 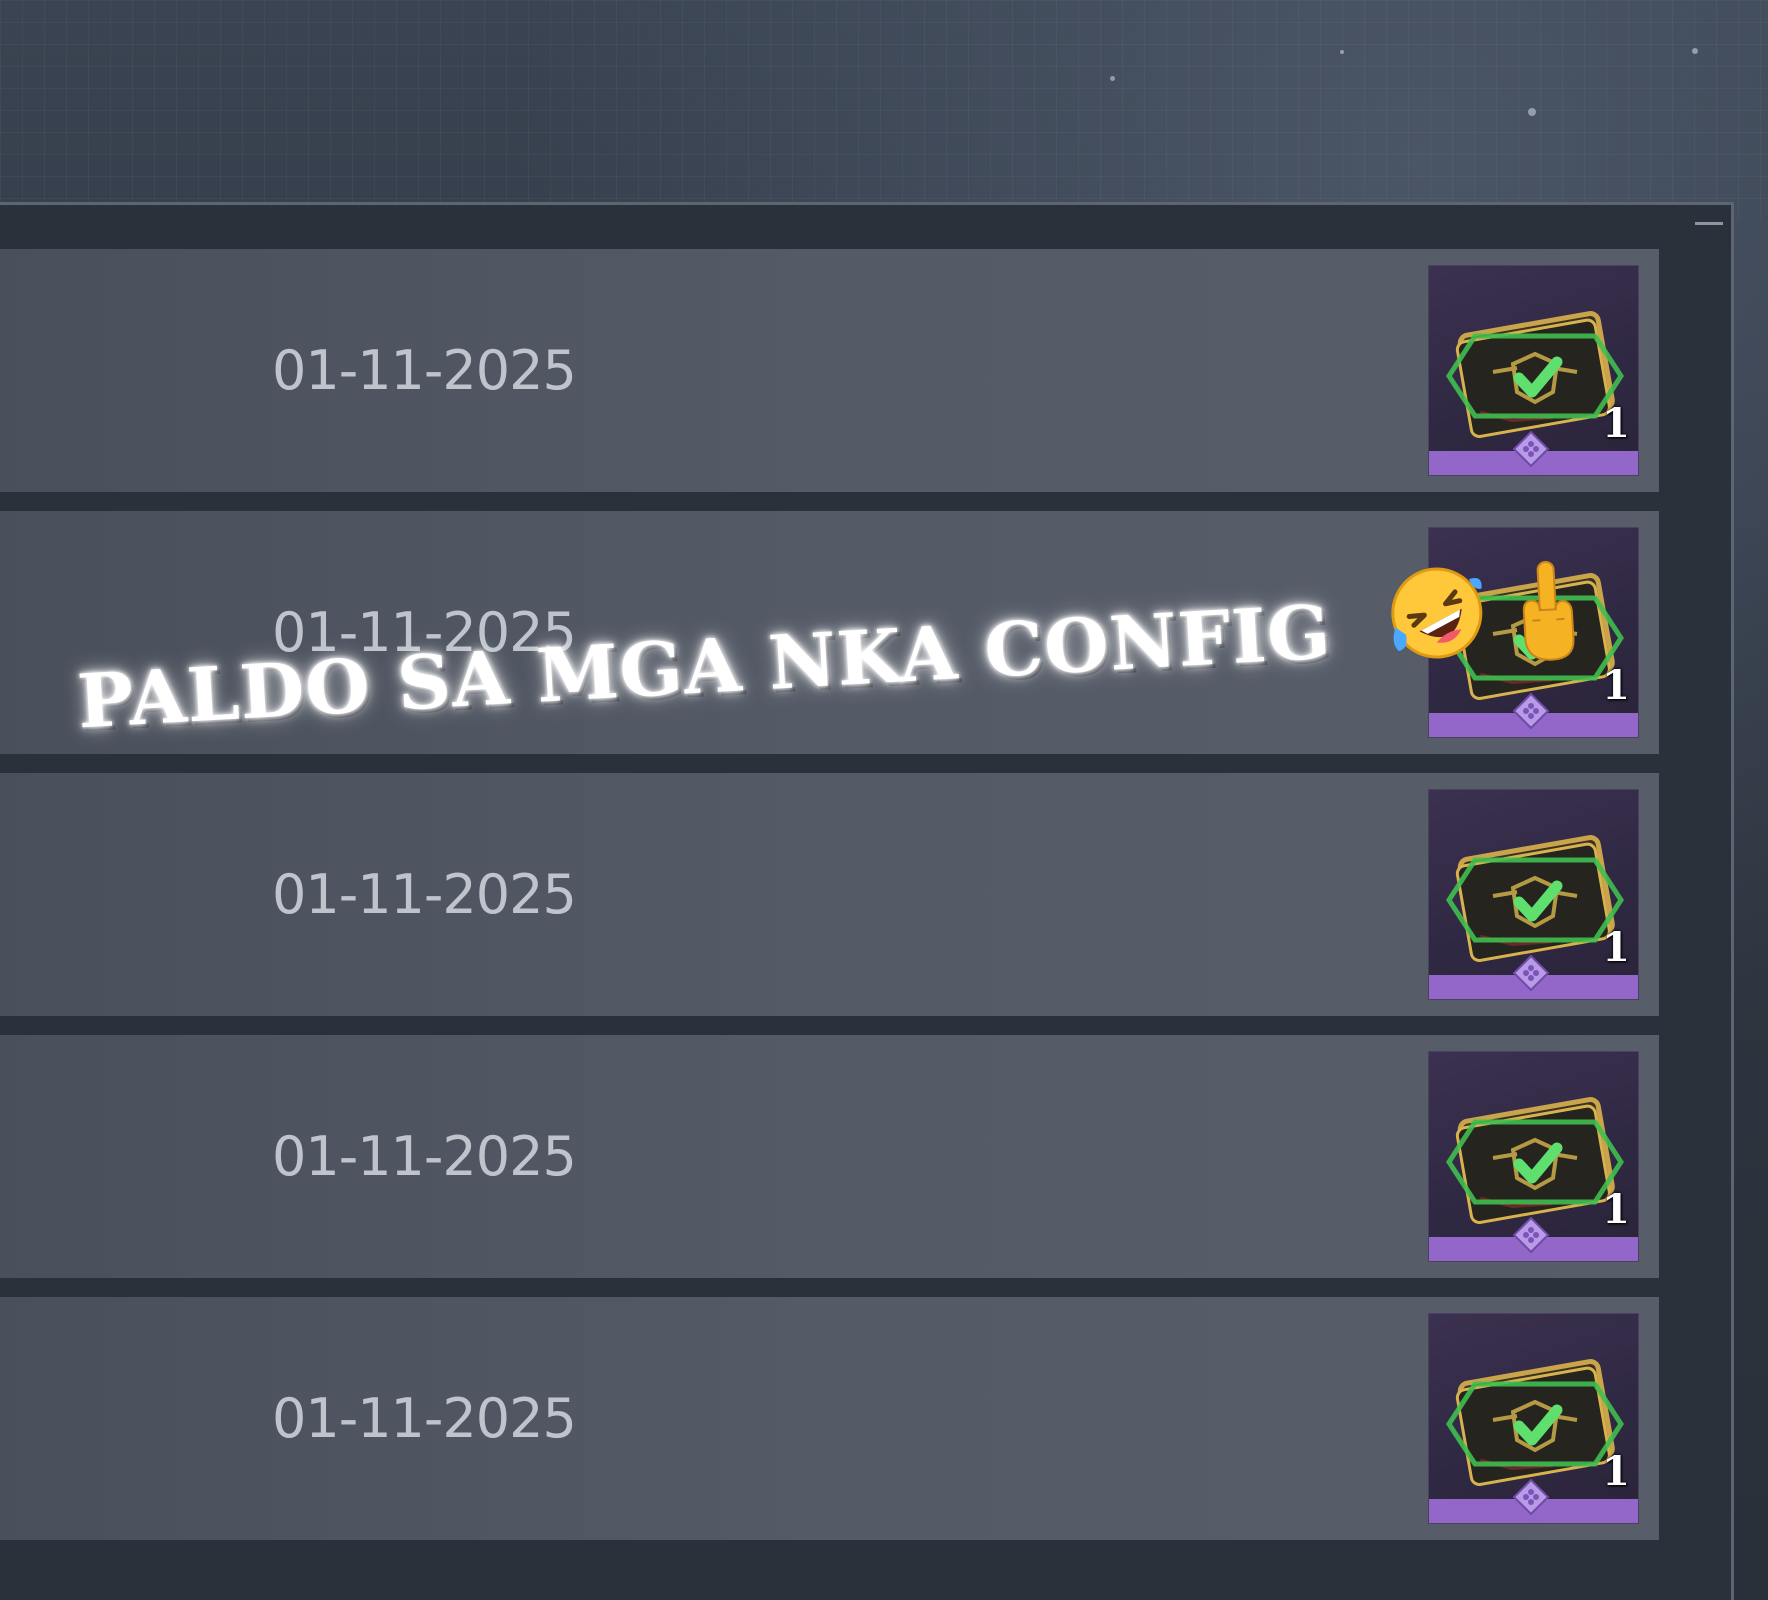 What do you see at coordinates (1437, 621) in the screenshot?
I see `rolling-on-floor-laughing-emoji-icon` at bounding box center [1437, 621].